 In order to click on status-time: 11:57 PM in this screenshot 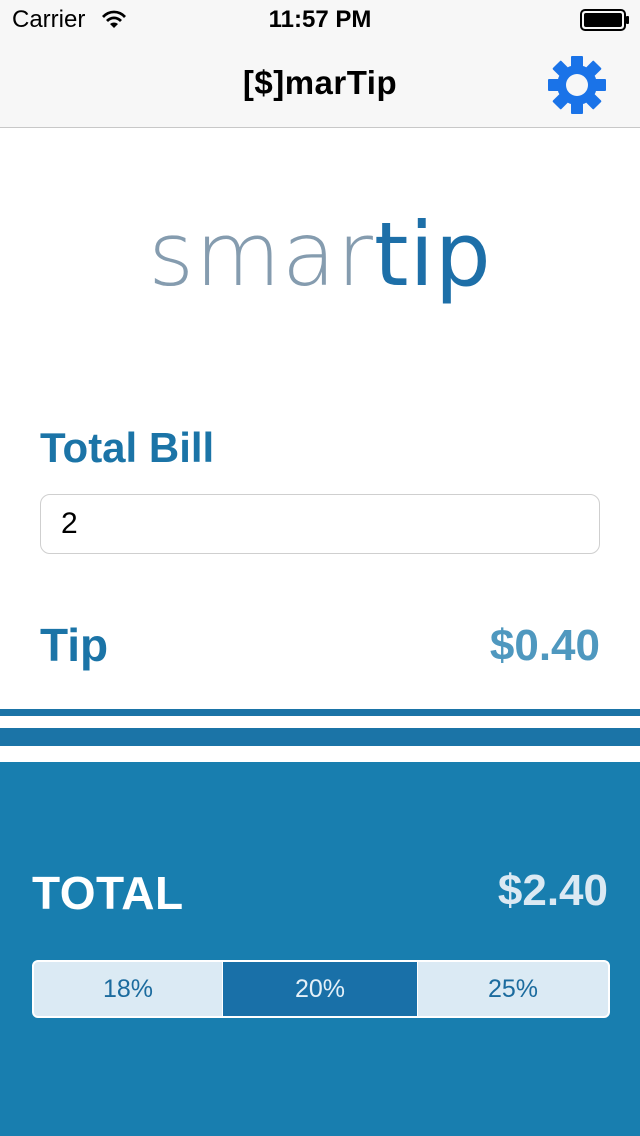, I will do `click(320, 19)`.